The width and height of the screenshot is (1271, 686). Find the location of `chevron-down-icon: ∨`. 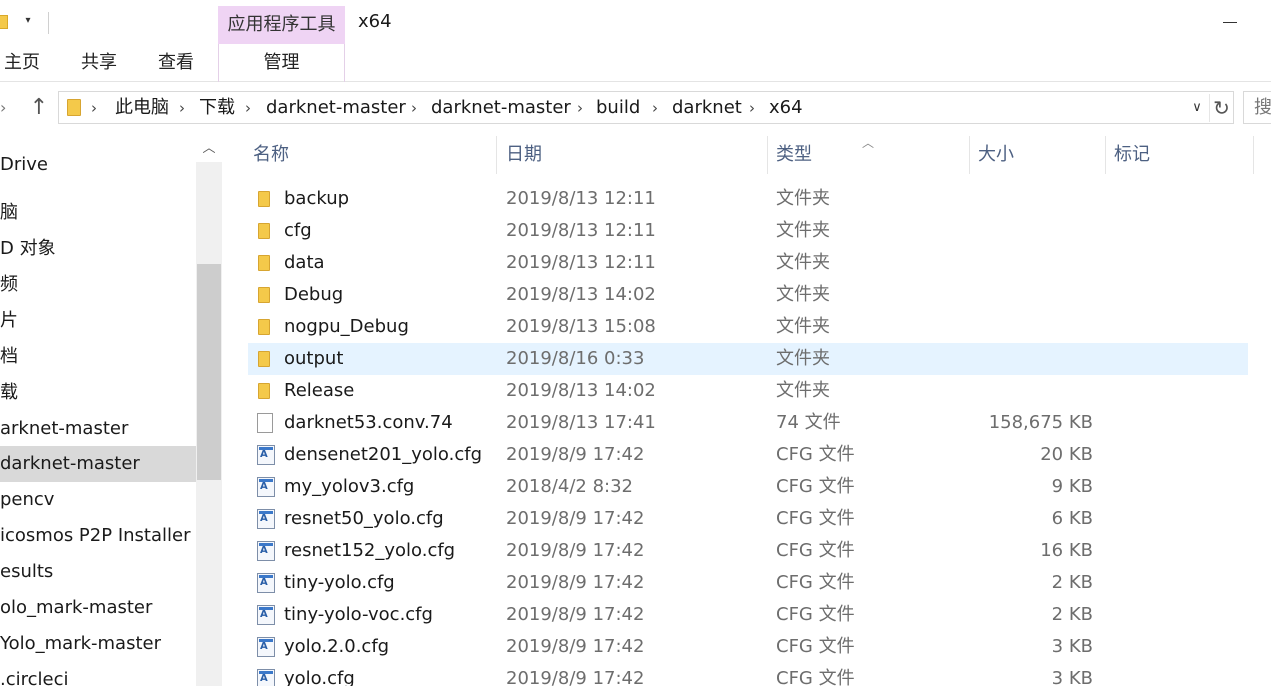

chevron-down-icon: ∨ is located at coordinates (1197, 108).